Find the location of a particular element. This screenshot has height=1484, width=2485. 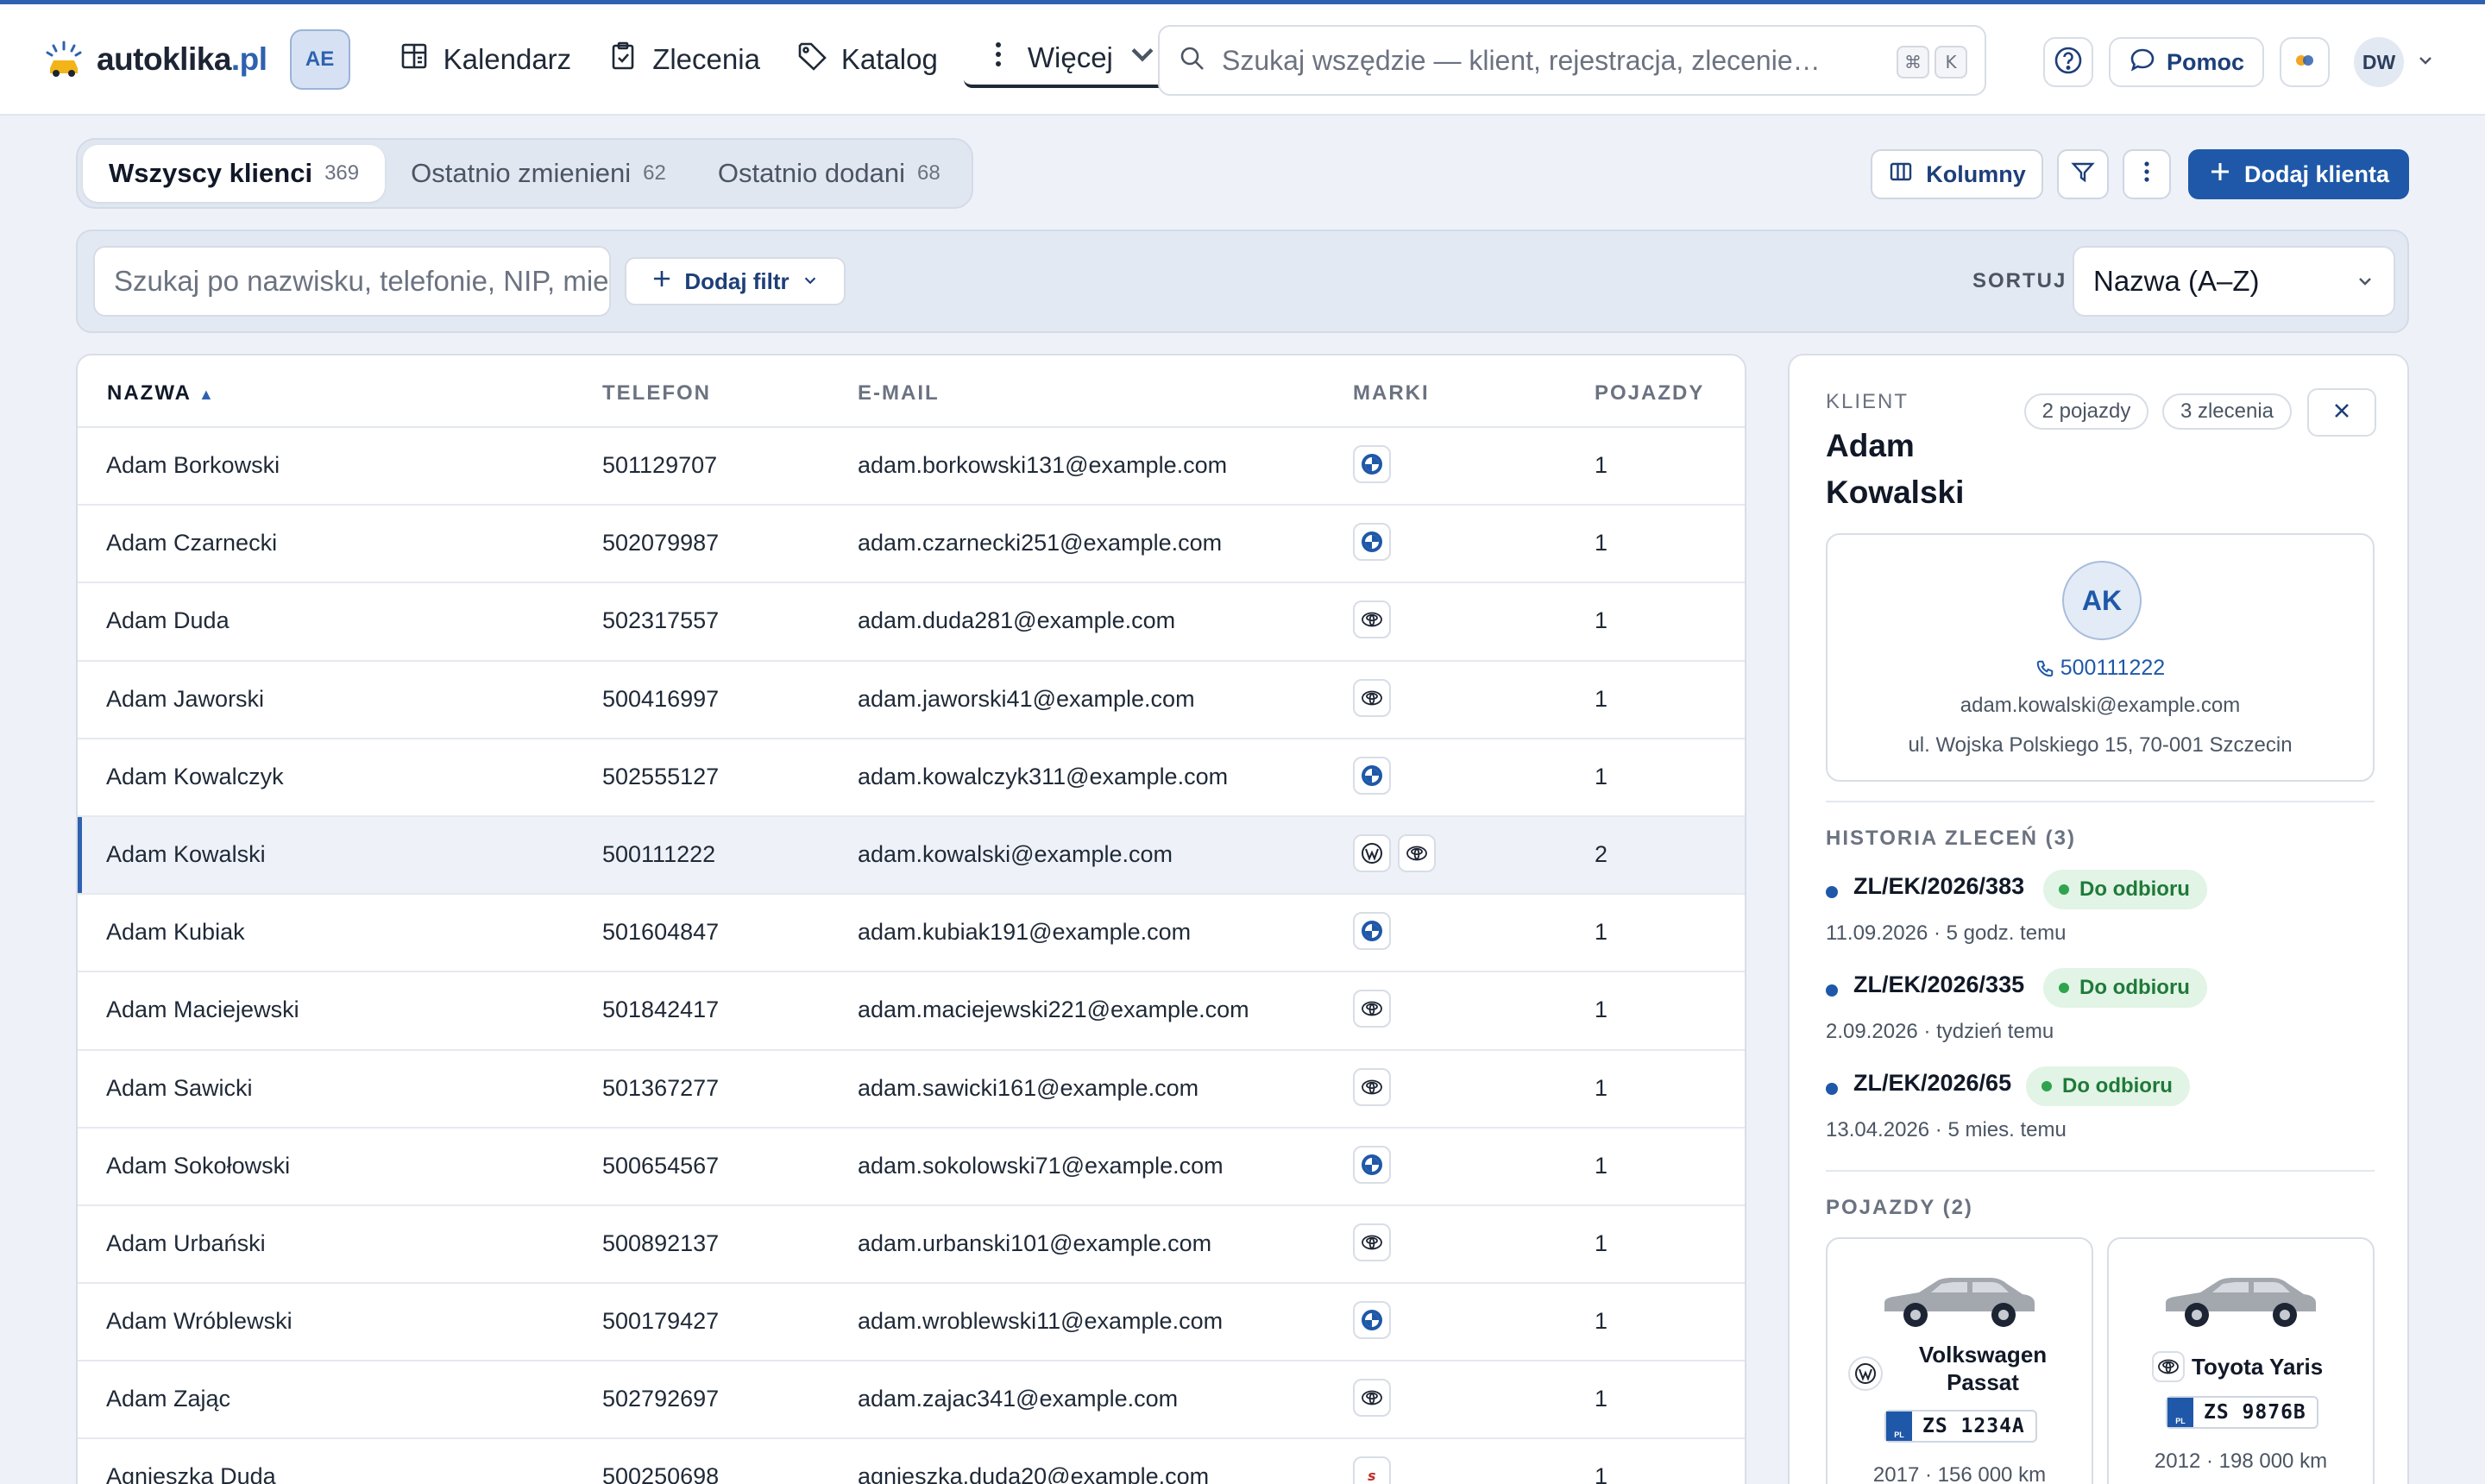

help-question-button is located at coordinates (2068, 62).